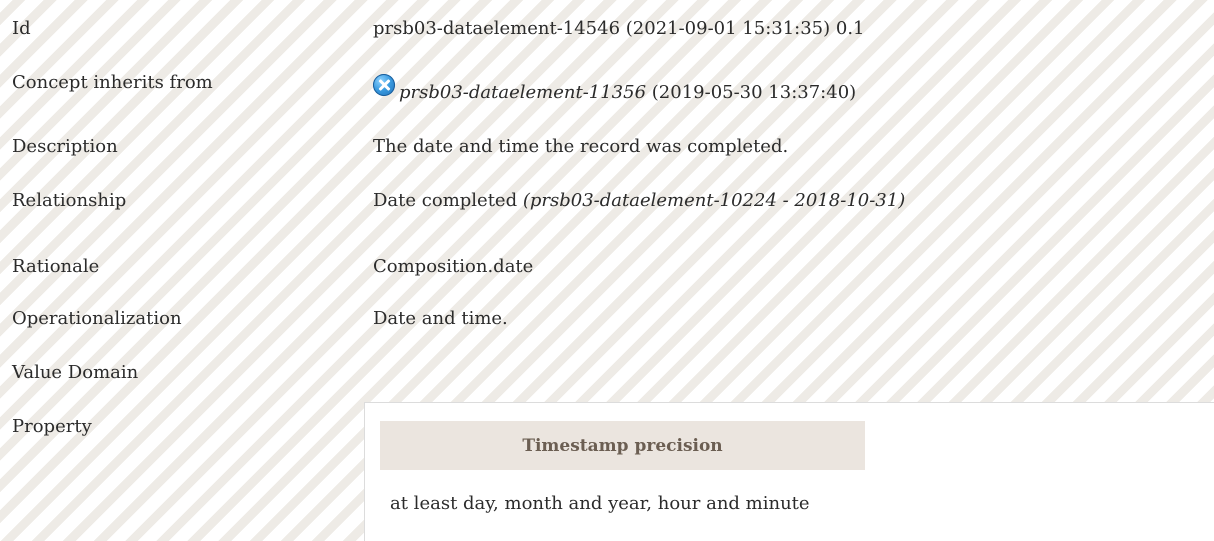  I want to click on property-label: Property, so click(52, 426).